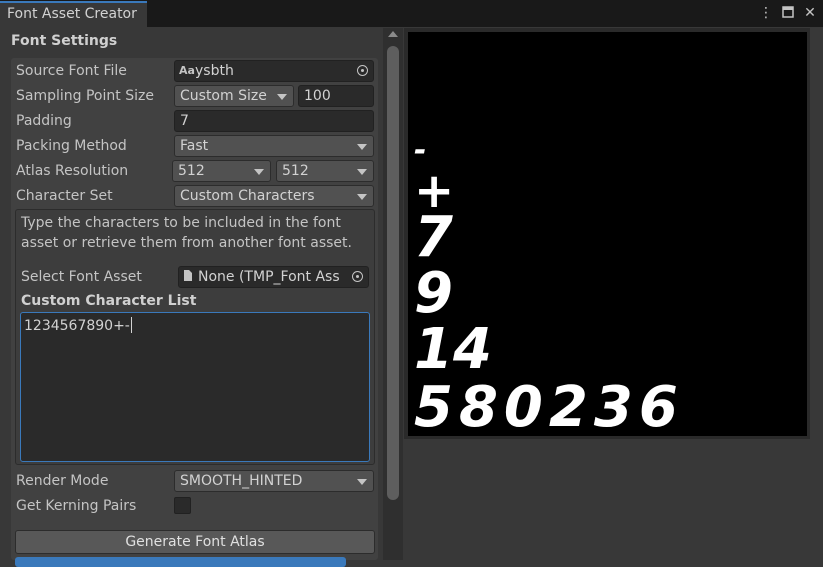 This screenshot has width=823, height=567. What do you see at coordinates (72, 171) in the screenshot?
I see `atlas-resolution-label: Atlas Resolution` at bounding box center [72, 171].